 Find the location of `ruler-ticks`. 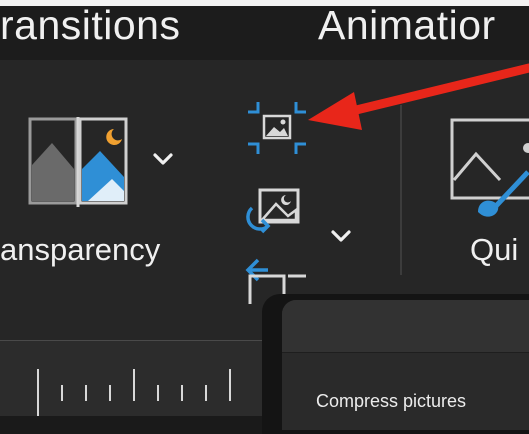

ruler-ticks is located at coordinates (134, 392).